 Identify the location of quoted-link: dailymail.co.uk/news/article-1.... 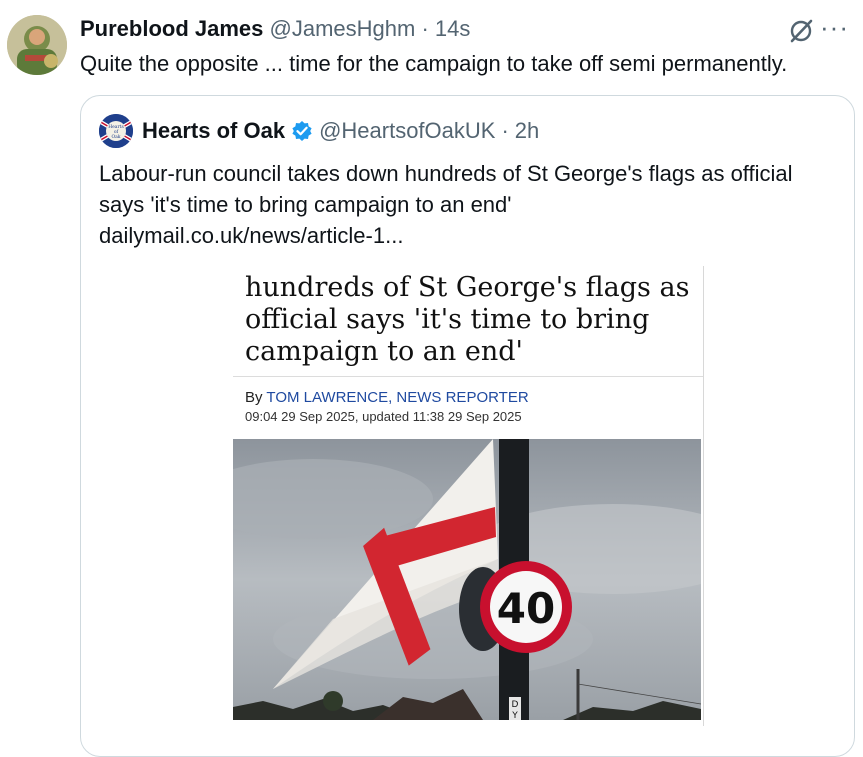
(469, 235).